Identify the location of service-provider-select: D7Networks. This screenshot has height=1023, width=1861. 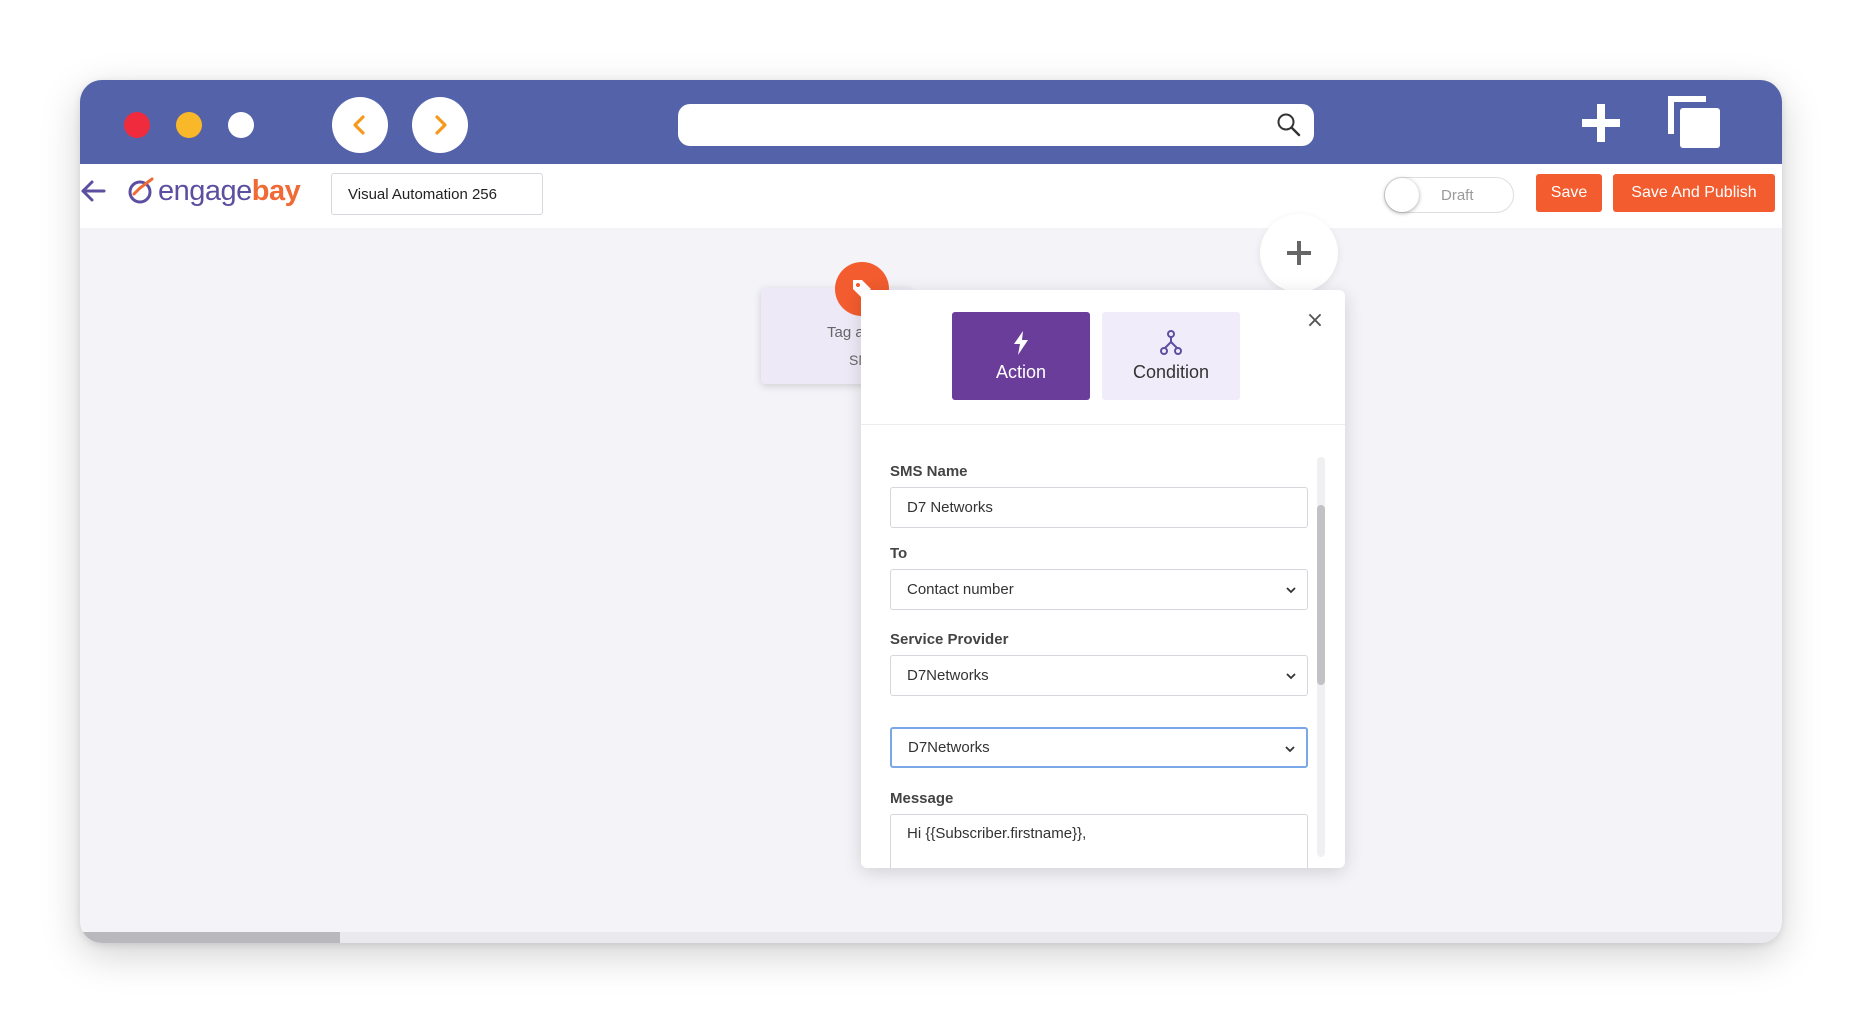
(1099, 675).